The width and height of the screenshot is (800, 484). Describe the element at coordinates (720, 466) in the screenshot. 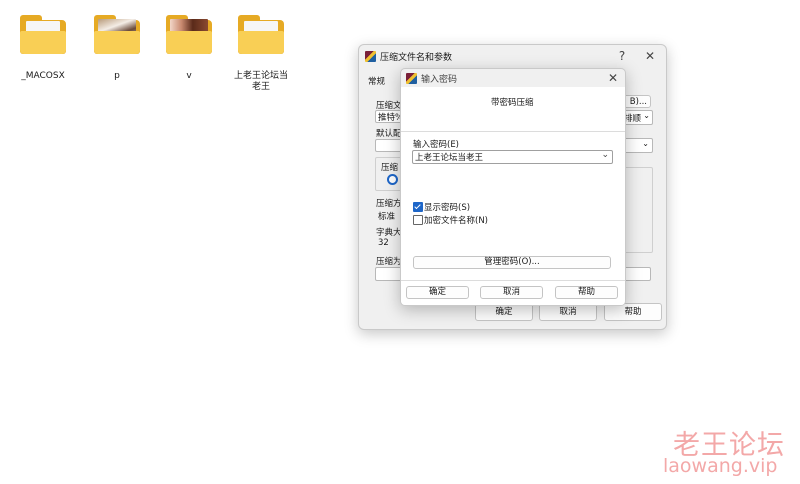

I see `watermark-en: laowang.vip` at that location.